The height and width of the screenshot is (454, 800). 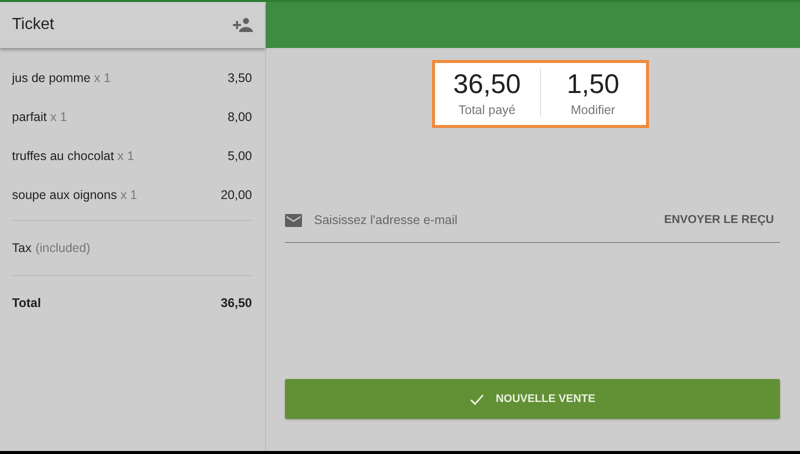 I want to click on item-name: parfait, so click(x=29, y=117).